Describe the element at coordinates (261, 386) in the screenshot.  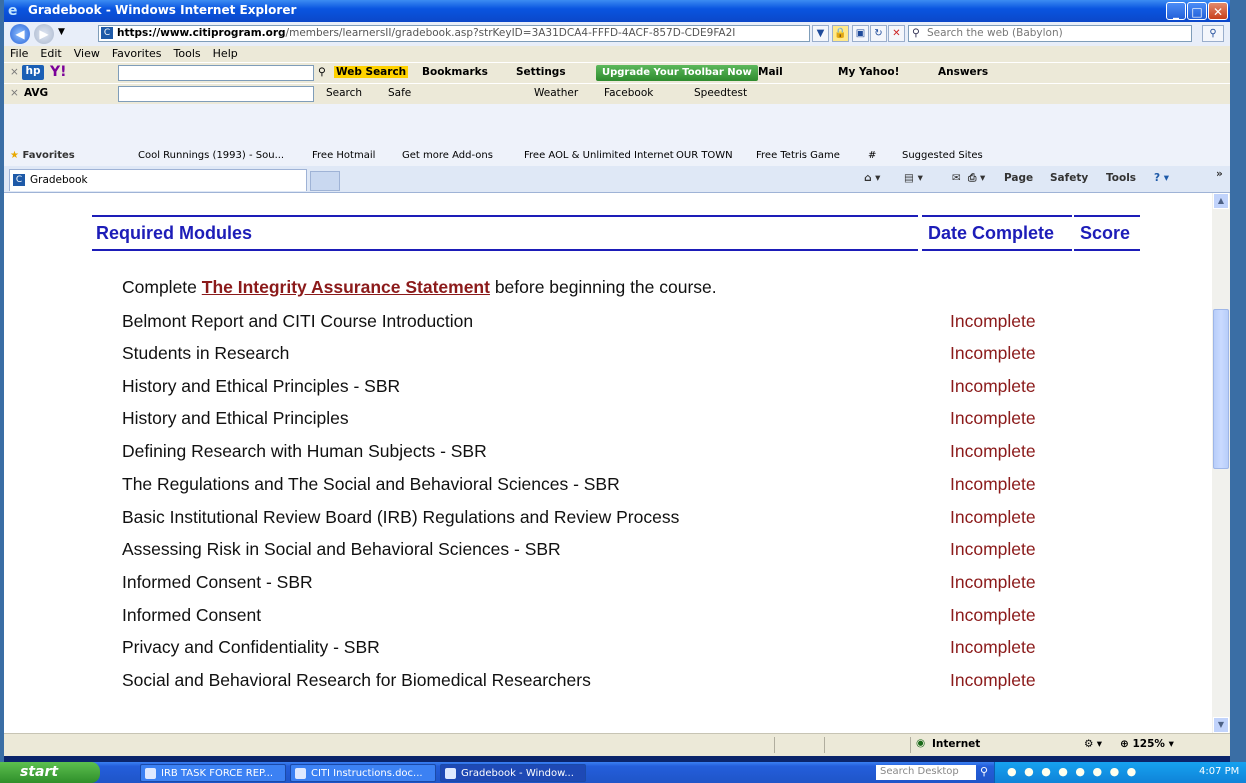
I see `module-name: History and Ethical Principles - SBR` at that location.